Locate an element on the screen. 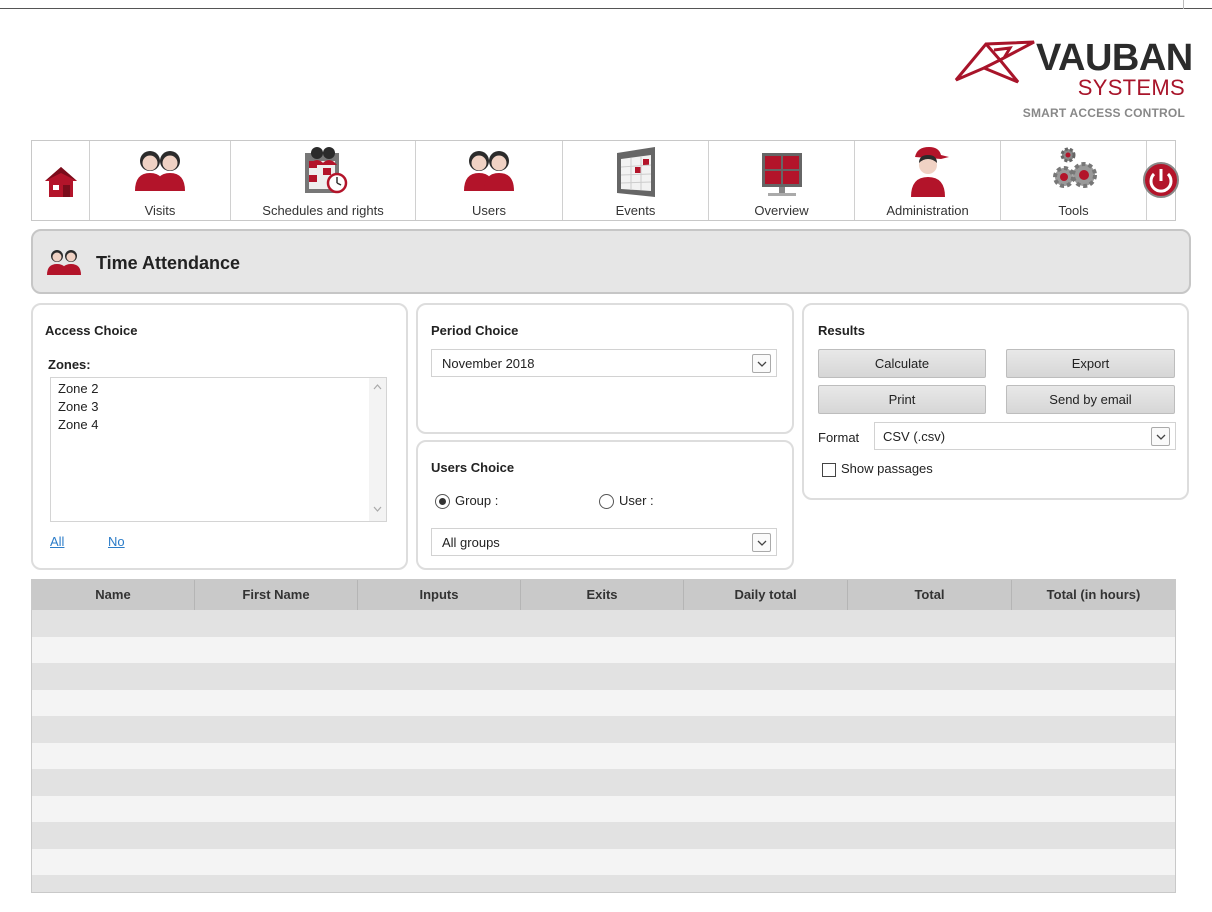  nav-label-administration: Administration is located at coordinates (927, 210).